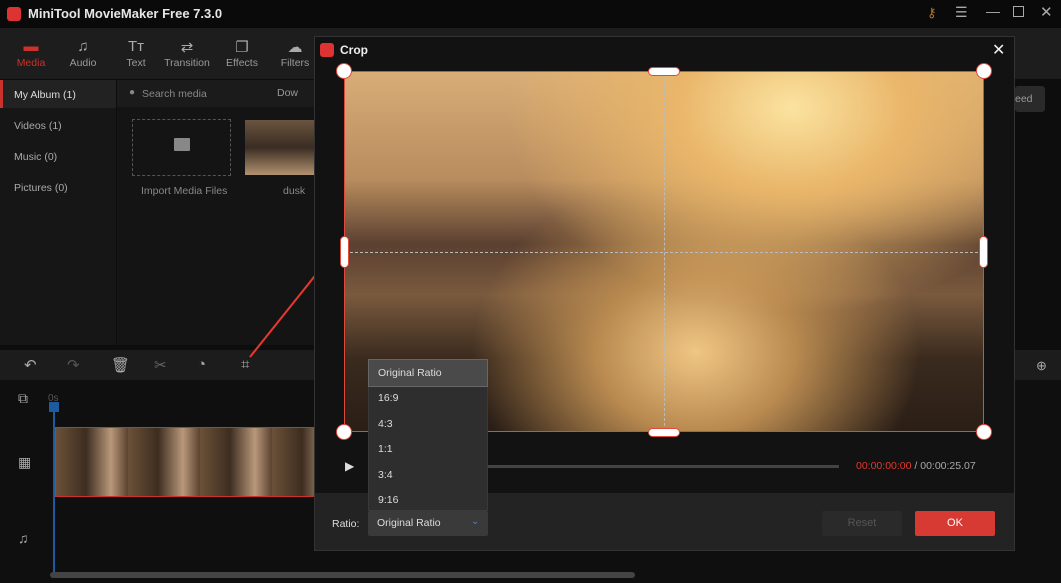 This screenshot has height=583, width=1061. Describe the element at coordinates (993, 11) in the screenshot. I see `minimize-button: —` at that location.